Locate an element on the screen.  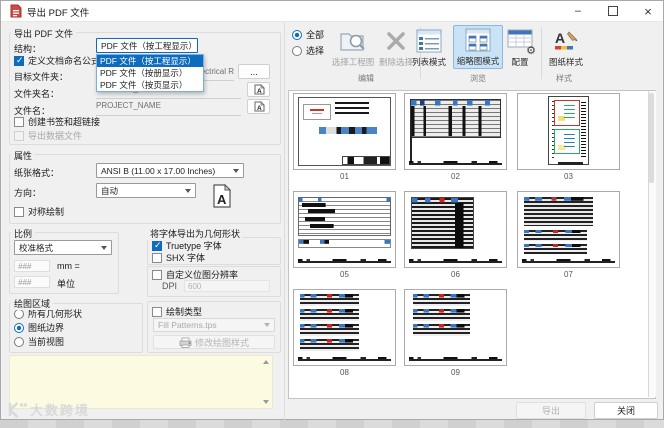
scale-mm-field: ### is located at coordinates (32, 266).